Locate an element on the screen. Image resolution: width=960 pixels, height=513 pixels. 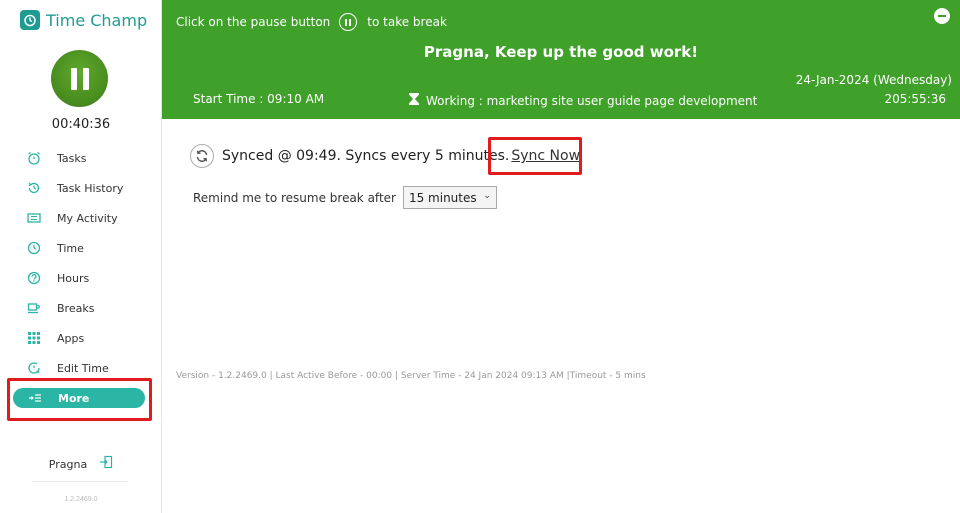
history-icon is located at coordinates (34, 188).